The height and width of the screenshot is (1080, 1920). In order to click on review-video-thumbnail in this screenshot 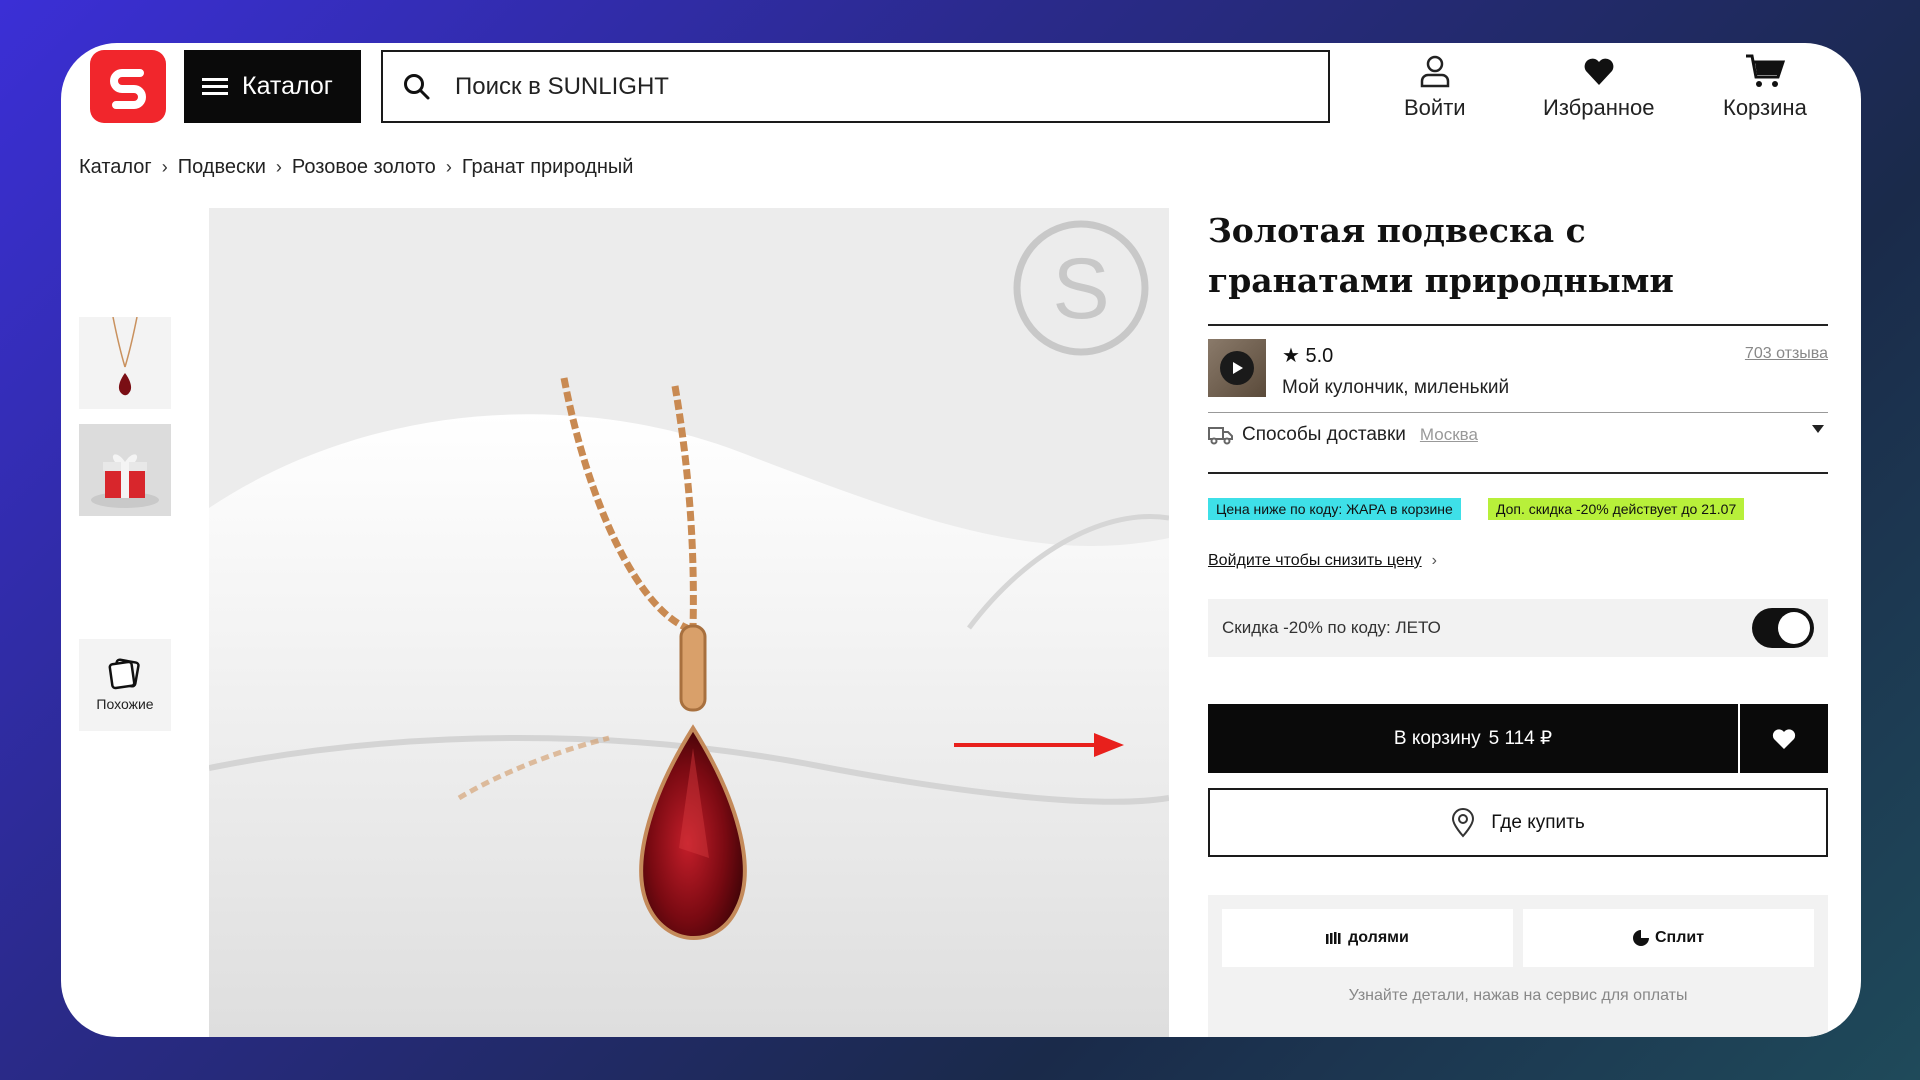, I will do `click(1237, 368)`.